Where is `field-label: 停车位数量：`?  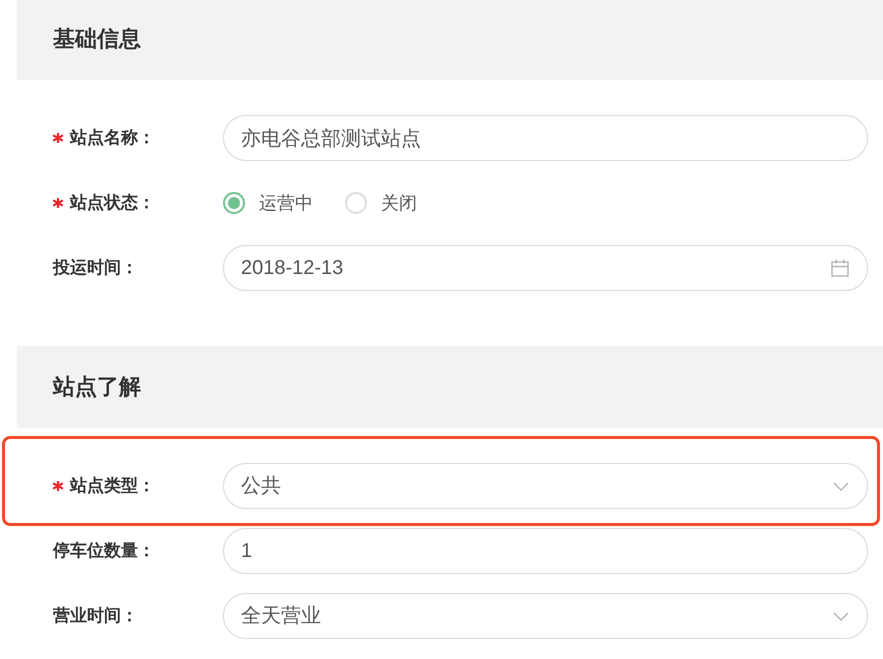 field-label: 停车位数量： is located at coordinates (104, 551).